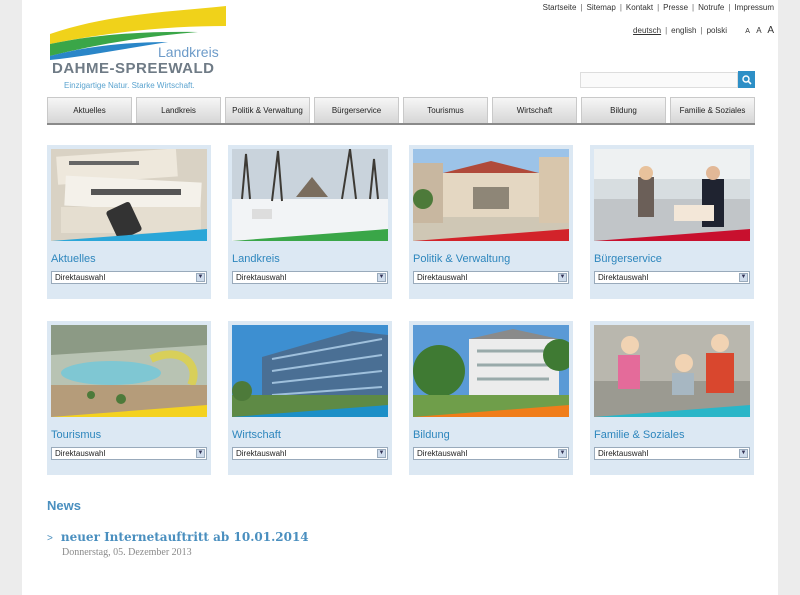 The image size is (800, 595). I want to click on nav-buergerservice: Bürgerservice, so click(356, 110).